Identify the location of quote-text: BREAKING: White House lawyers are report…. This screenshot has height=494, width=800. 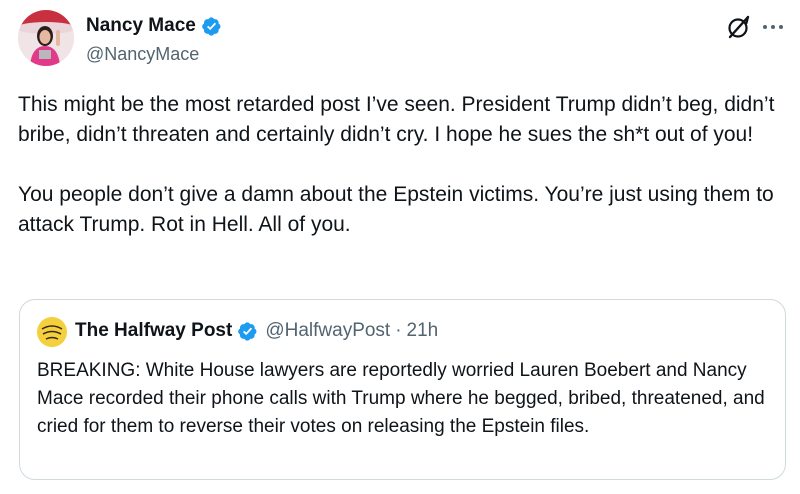
(401, 398).